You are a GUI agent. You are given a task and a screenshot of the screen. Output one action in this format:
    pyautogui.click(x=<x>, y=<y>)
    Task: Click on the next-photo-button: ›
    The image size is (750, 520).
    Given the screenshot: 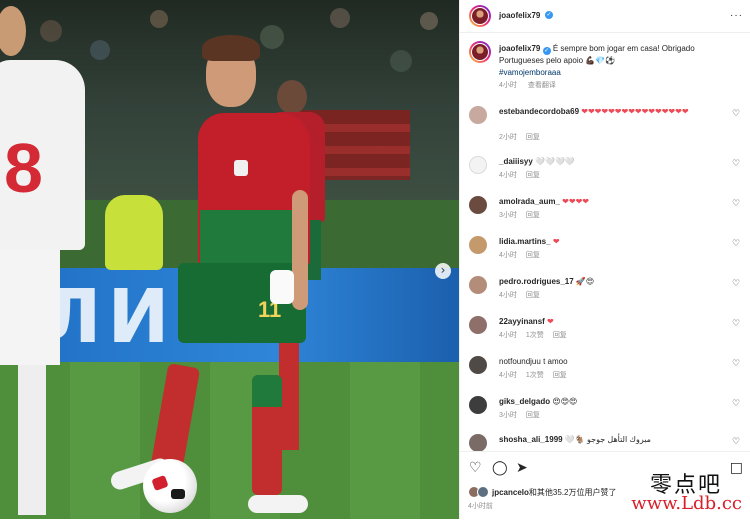 What is the action you would take?
    pyautogui.click(x=443, y=271)
    